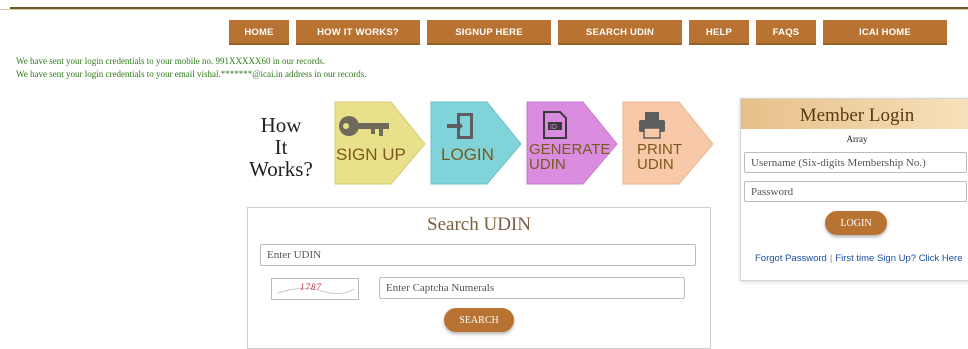 The height and width of the screenshot is (349, 968). Describe the element at coordinates (381, 143) in the screenshot. I see `step-sign-up: SIGN UP` at that location.